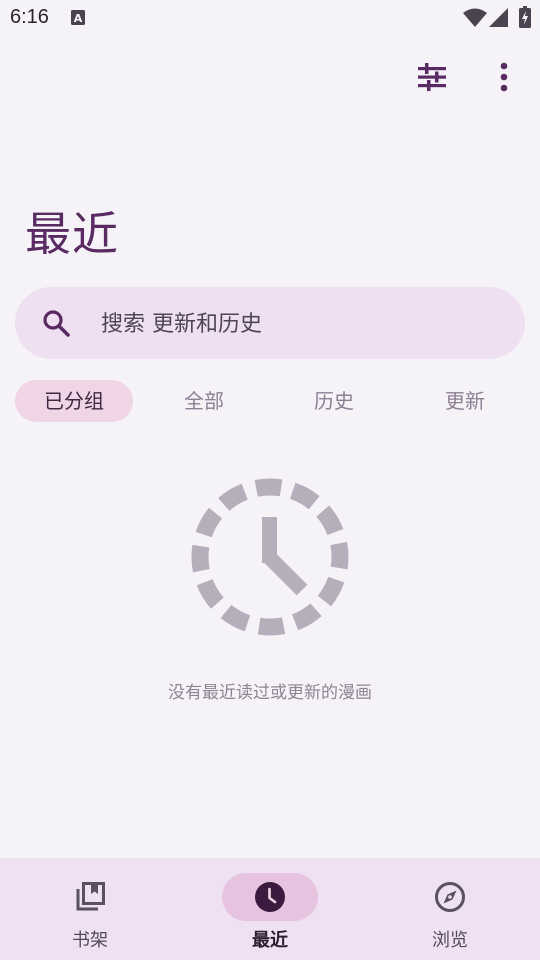 This screenshot has height=960, width=540. I want to click on nav-browse: 浏览, so click(450, 909).